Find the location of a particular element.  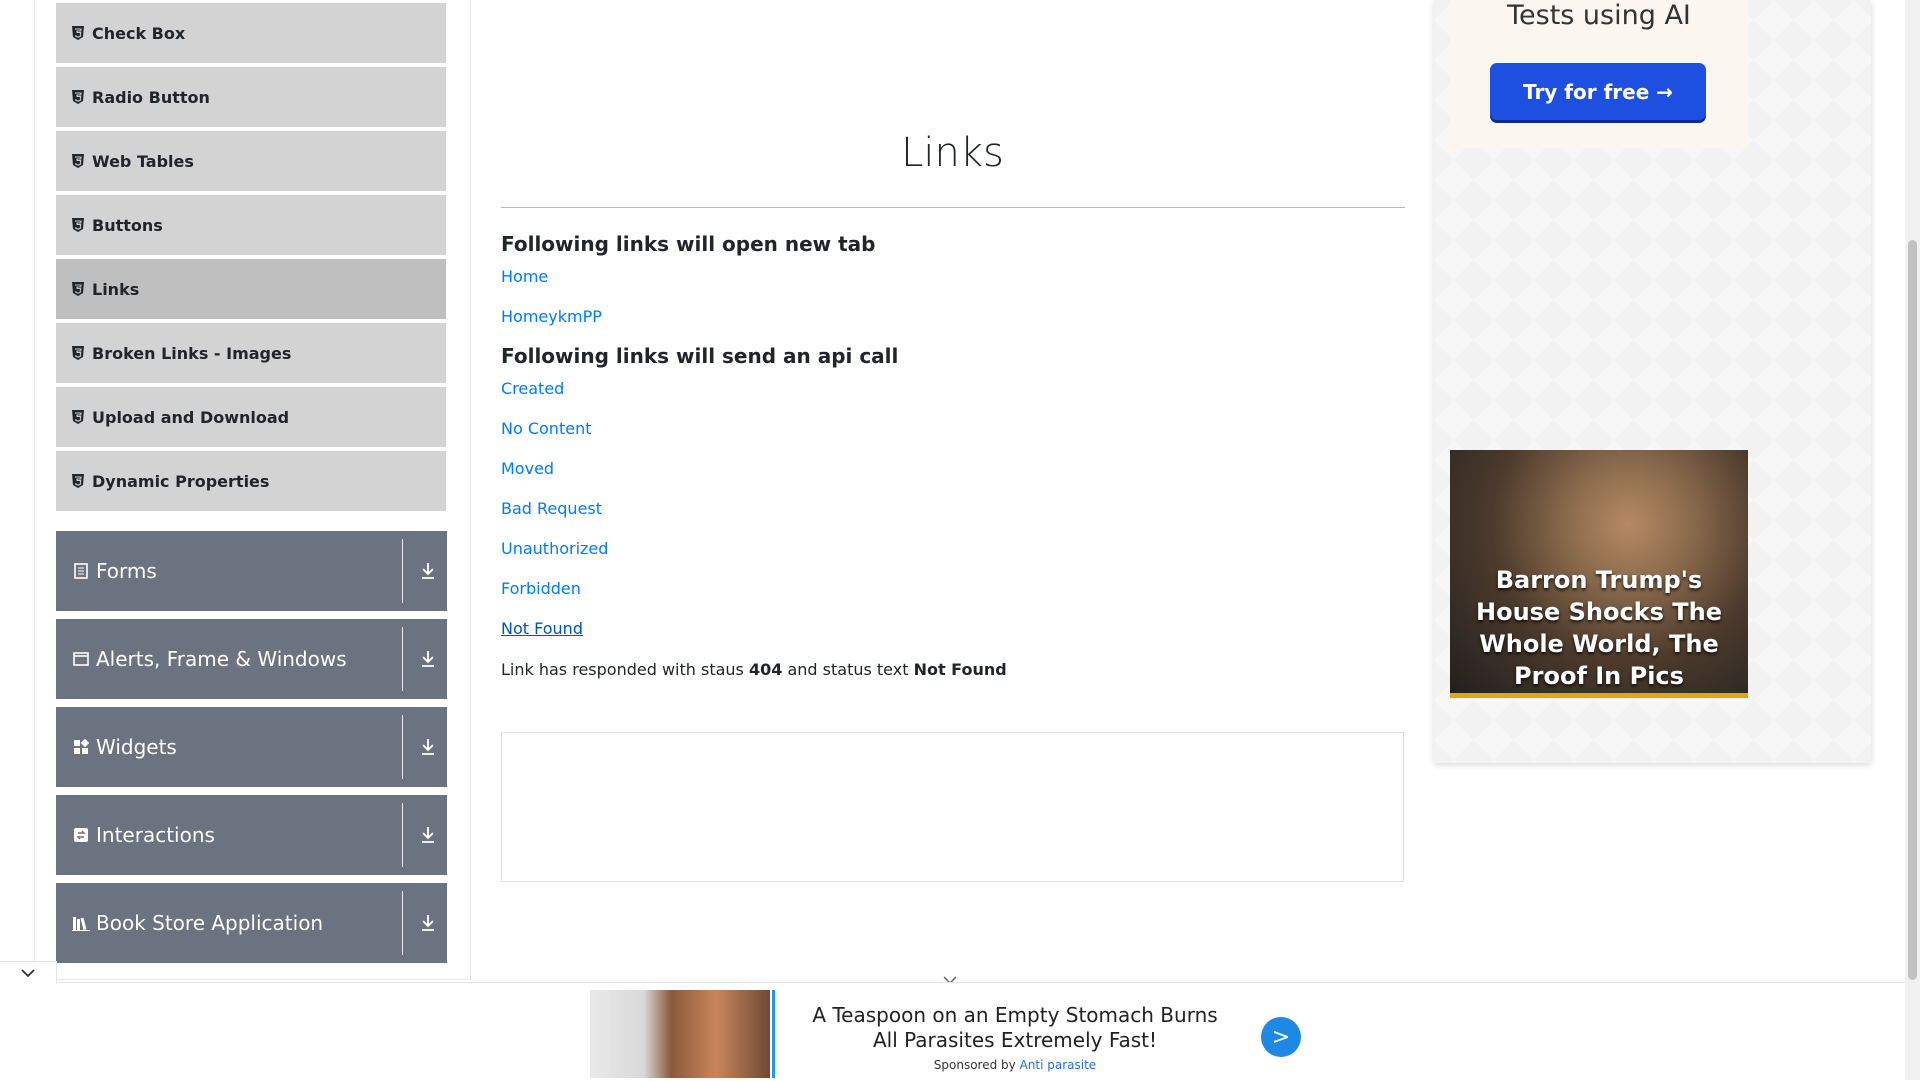

group-label: Book Store Application is located at coordinates (210, 923).